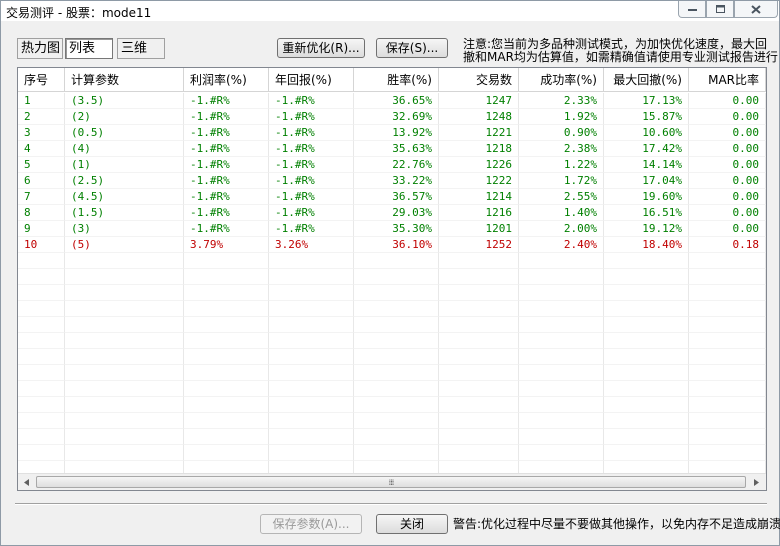 This screenshot has height=546, width=780. What do you see at coordinates (479, 133) in the screenshot?
I see `cell-trades: 1221` at bounding box center [479, 133].